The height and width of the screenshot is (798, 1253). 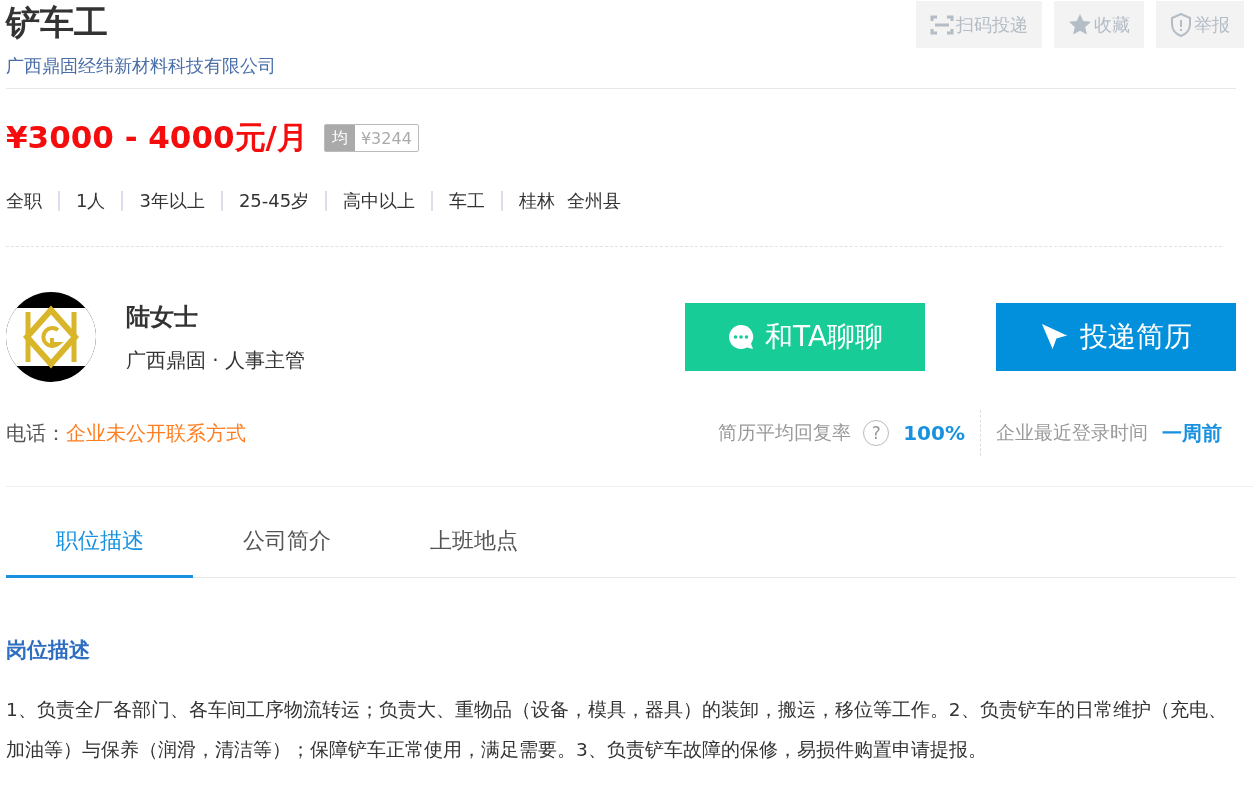 I want to click on salary-range: ¥3000 - 4000元/月, so click(x=157, y=137).